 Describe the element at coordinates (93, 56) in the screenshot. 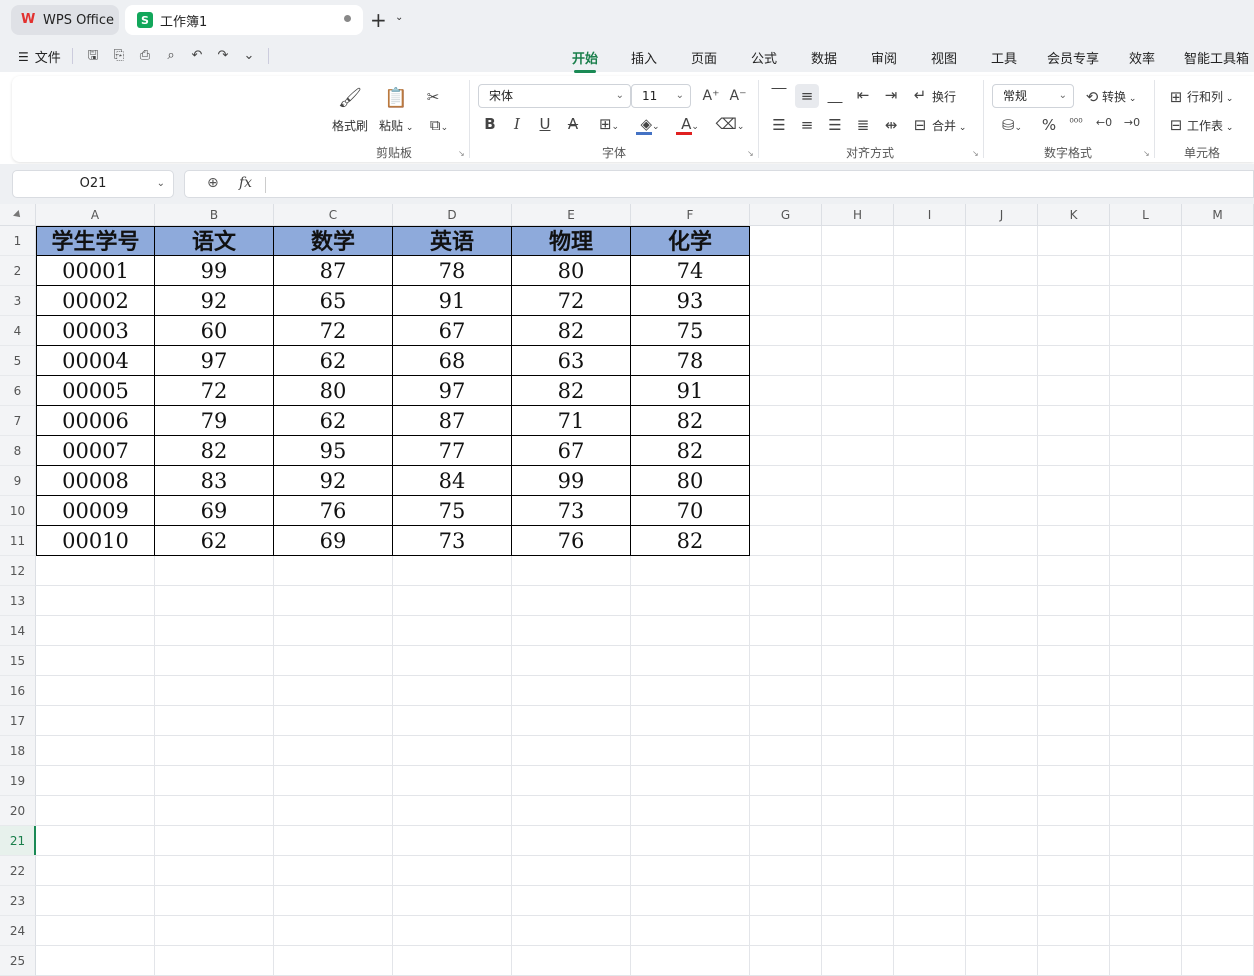

I see `save-icon: 🖫` at that location.